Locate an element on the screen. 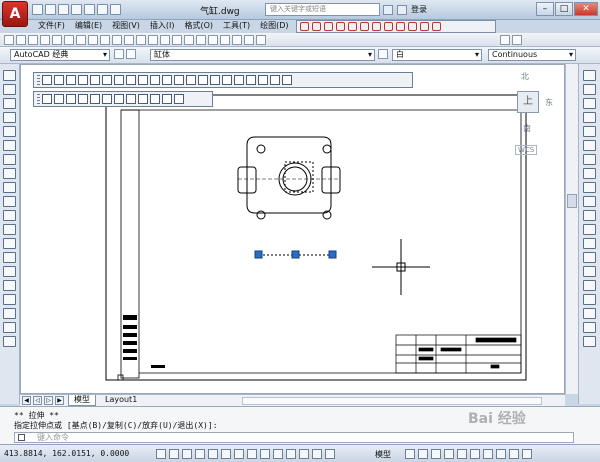 This screenshot has width=600, height=462. revision-cloud-icon is located at coordinates (9, 173).